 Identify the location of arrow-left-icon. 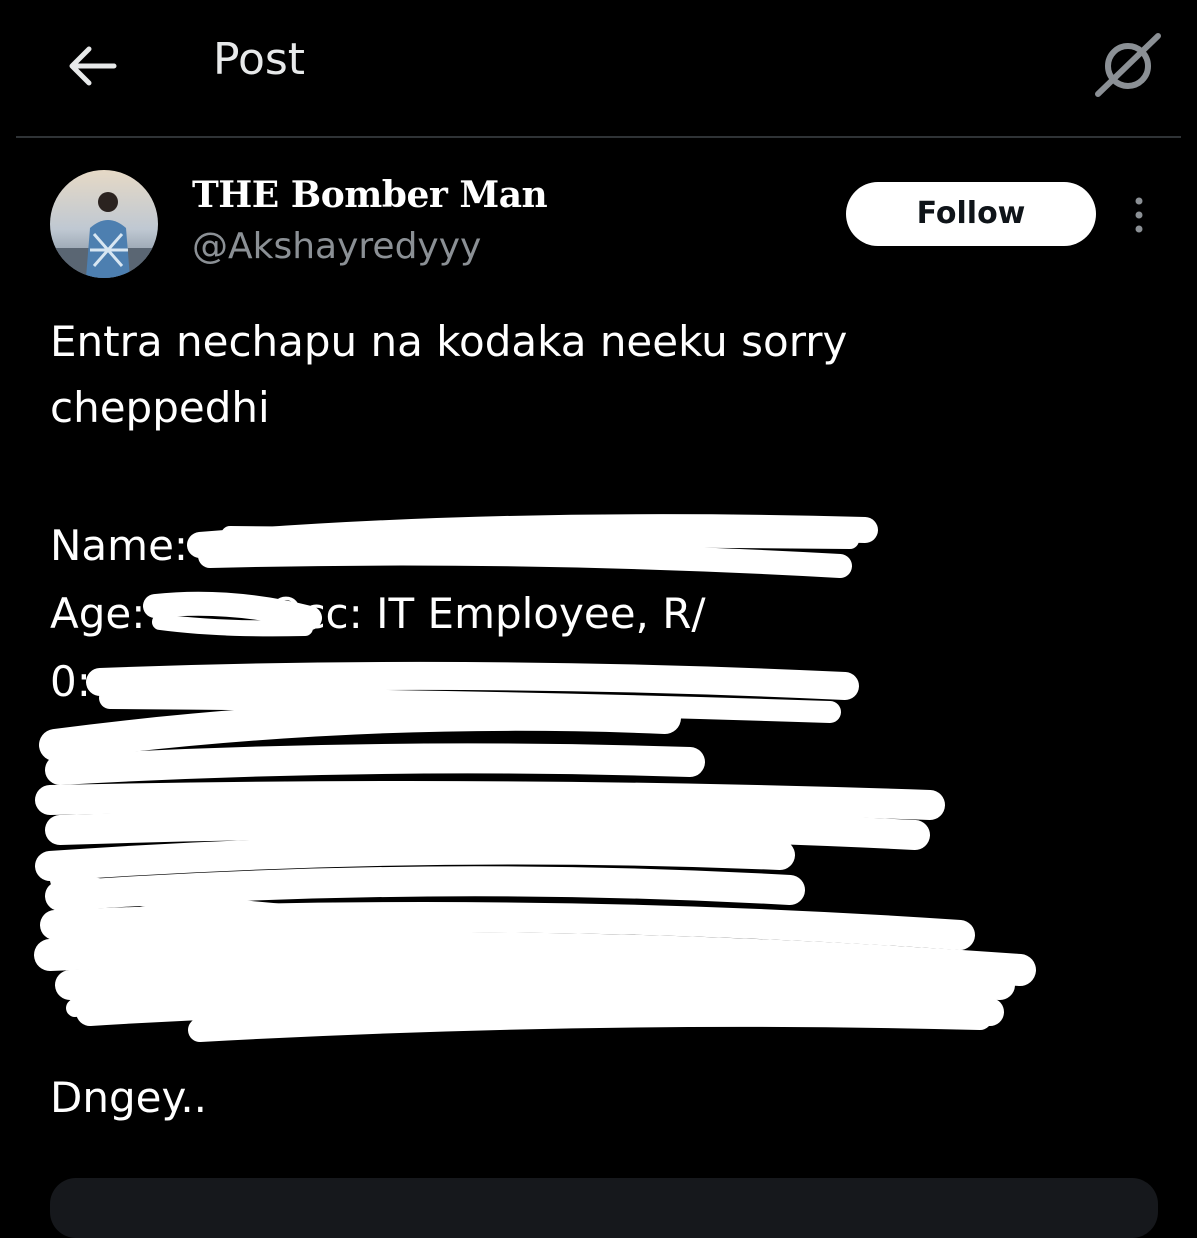
(93, 66).